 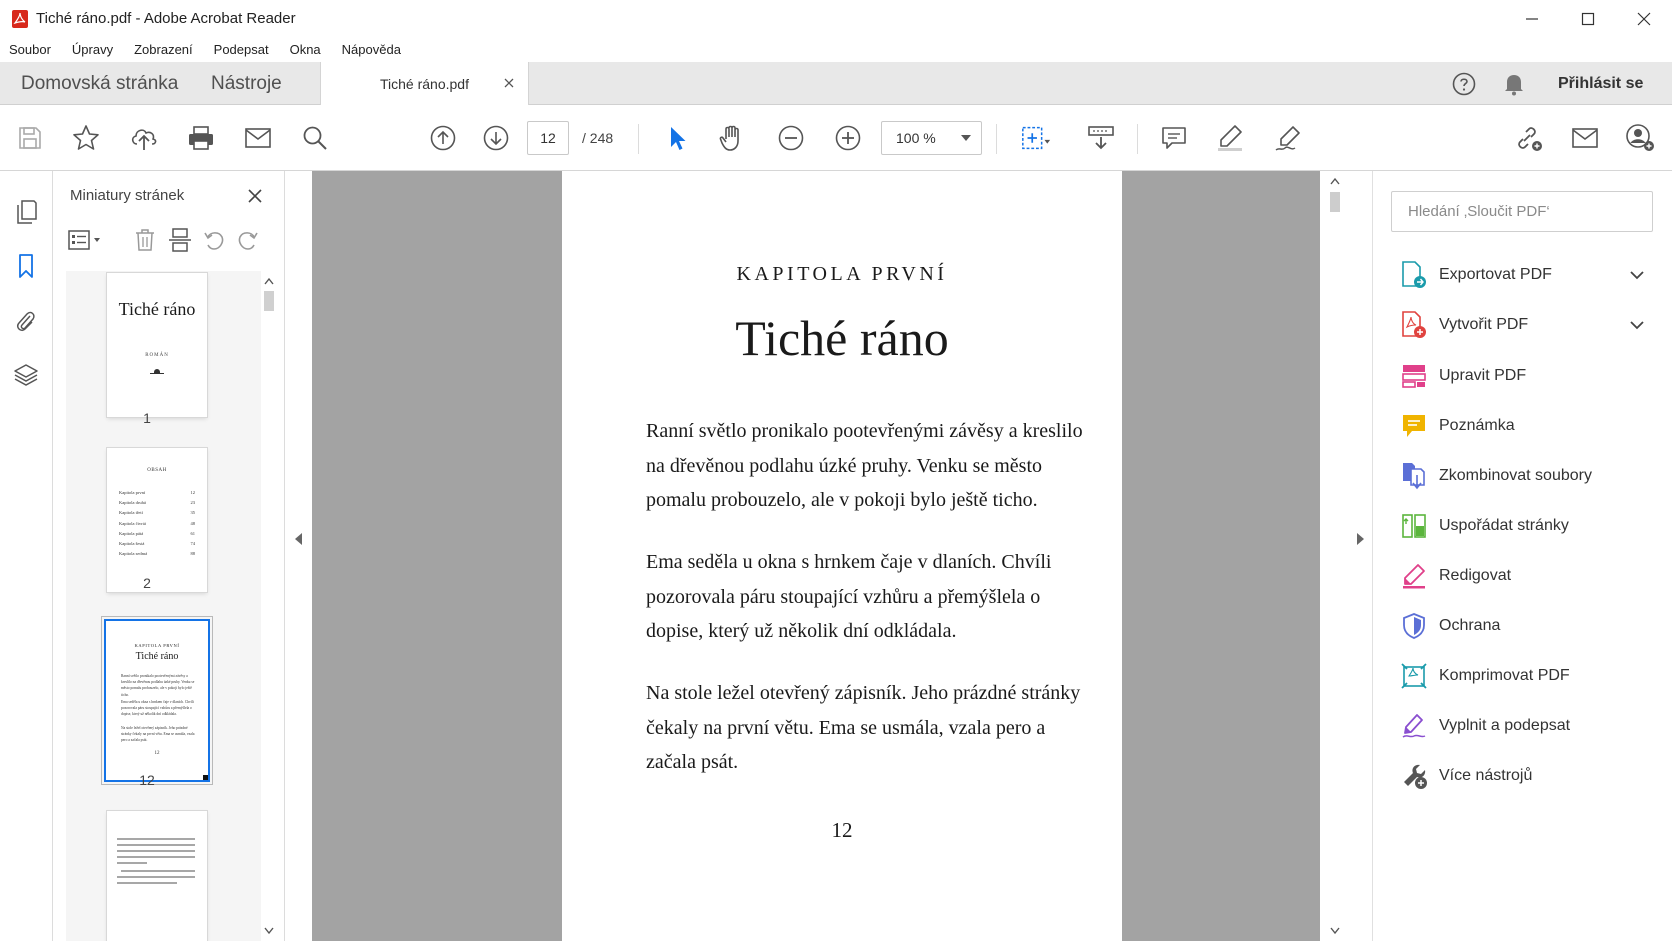 What do you see at coordinates (241, 49) in the screenshot?
I see `menu-podepsat: Podepsat` at bounding box center [241, 49].